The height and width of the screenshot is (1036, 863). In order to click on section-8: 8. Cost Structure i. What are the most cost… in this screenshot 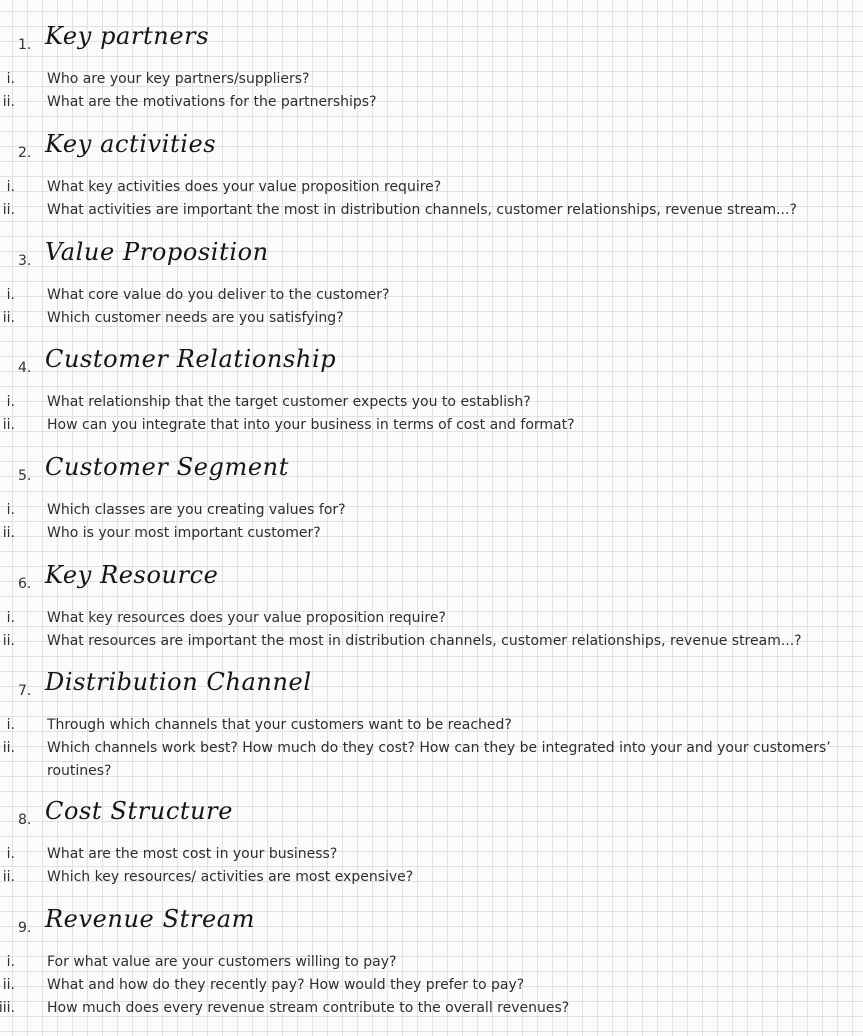, I will do `click(431, 843)`.